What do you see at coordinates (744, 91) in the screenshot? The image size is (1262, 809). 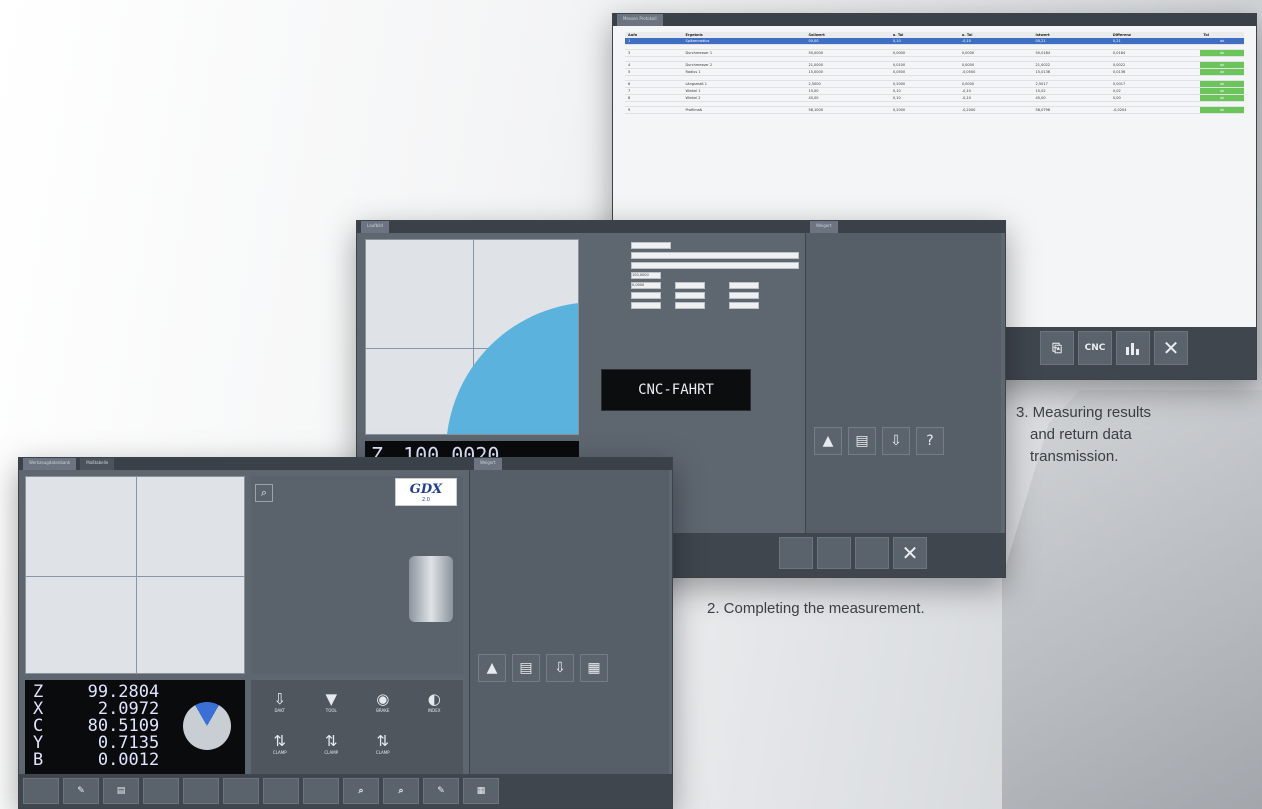 I see `table-cell: Winkel 1` at bounding box center [744, 91].